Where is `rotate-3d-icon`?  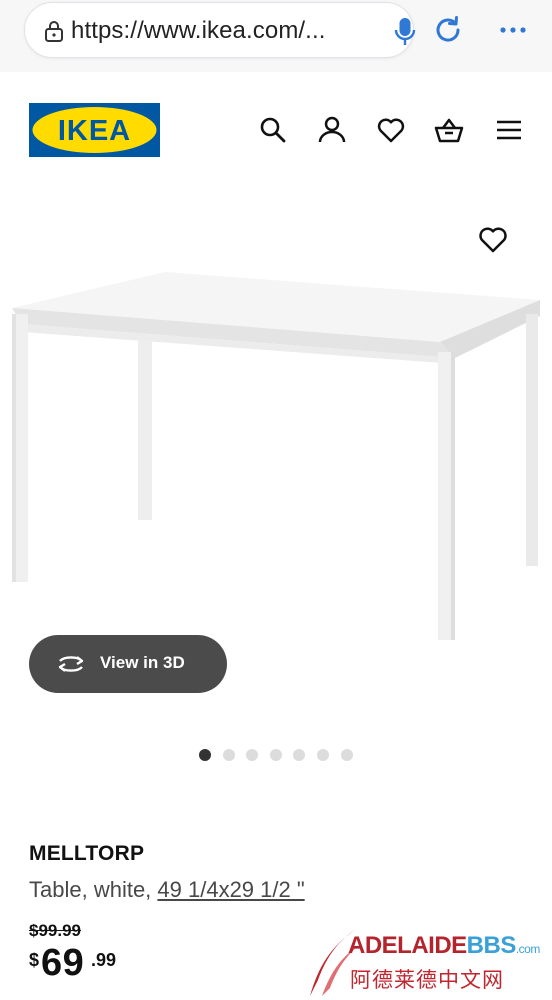 rotate-3d-icon is located at coordinates (71, 664).